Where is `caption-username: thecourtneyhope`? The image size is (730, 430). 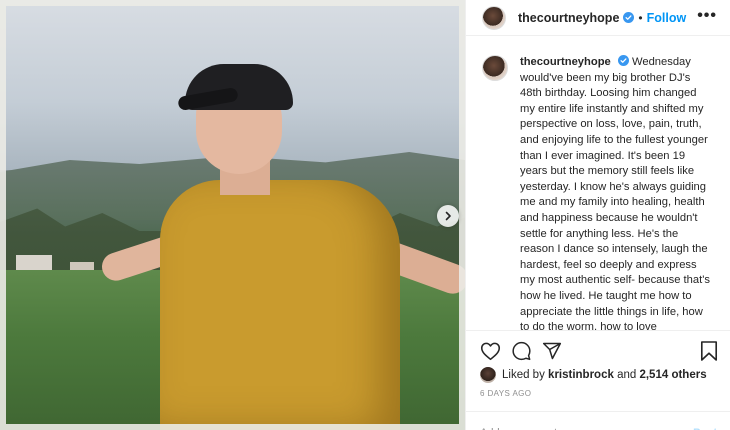
caption-username: thecourtneyhope is located at coordinates (565, 62).